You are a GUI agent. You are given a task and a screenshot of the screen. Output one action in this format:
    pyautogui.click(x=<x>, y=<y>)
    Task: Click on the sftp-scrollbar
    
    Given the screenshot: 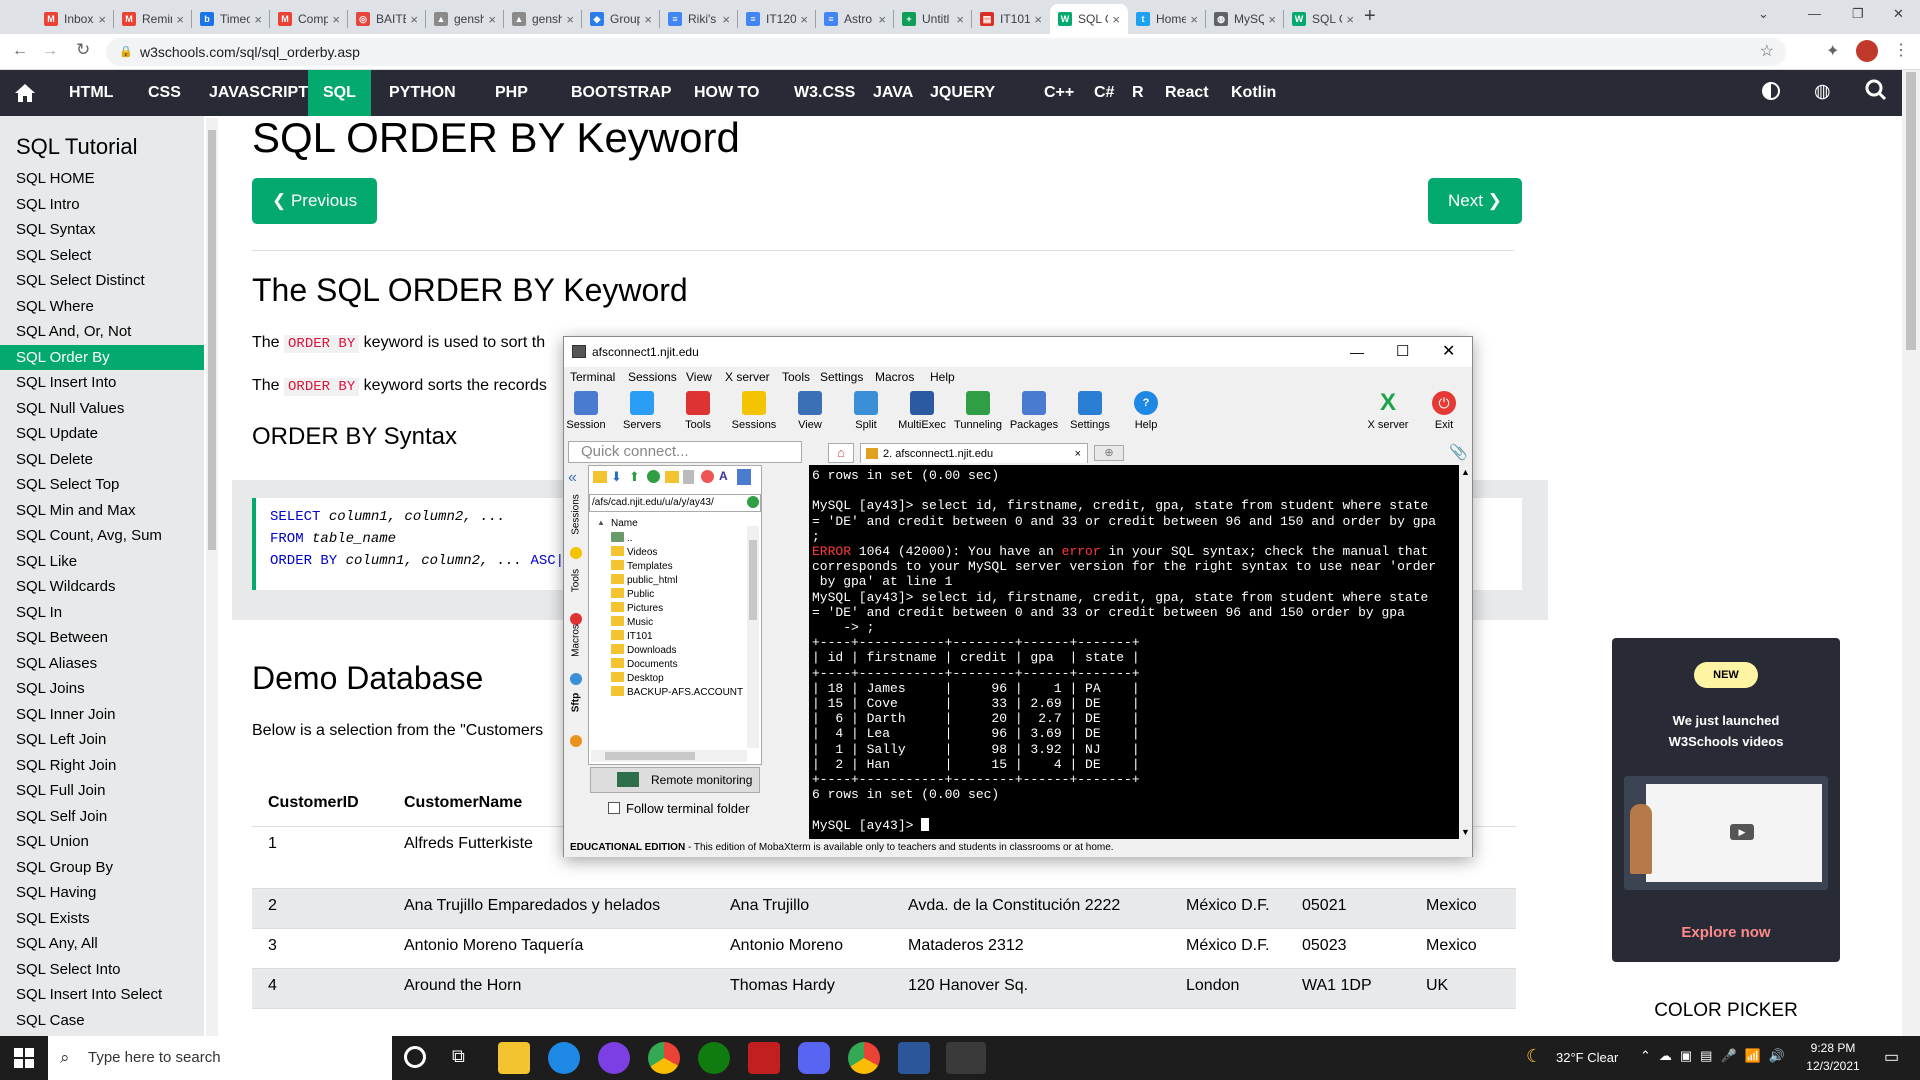 What is the action you would take?
    pyautogui.click(x=753, y=637)
    